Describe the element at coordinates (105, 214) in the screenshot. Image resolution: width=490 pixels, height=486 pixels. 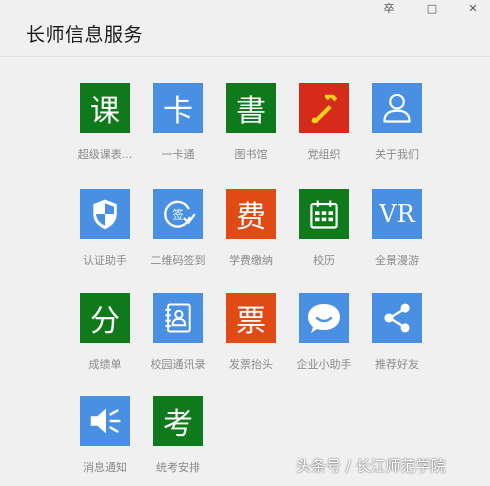
I see `shield-icon` at that location.